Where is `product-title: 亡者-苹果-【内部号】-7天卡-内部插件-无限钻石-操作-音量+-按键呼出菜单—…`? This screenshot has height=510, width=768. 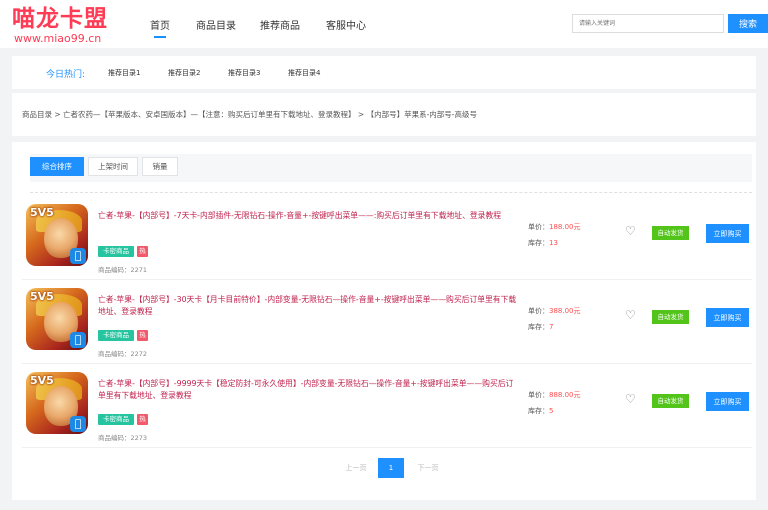 product-title: 亡者-苹果-【内部号】-7天卡-内部插件-无限钻石-操作-音量+-按键呼出菜单—… is located at coordinates (308, 216).